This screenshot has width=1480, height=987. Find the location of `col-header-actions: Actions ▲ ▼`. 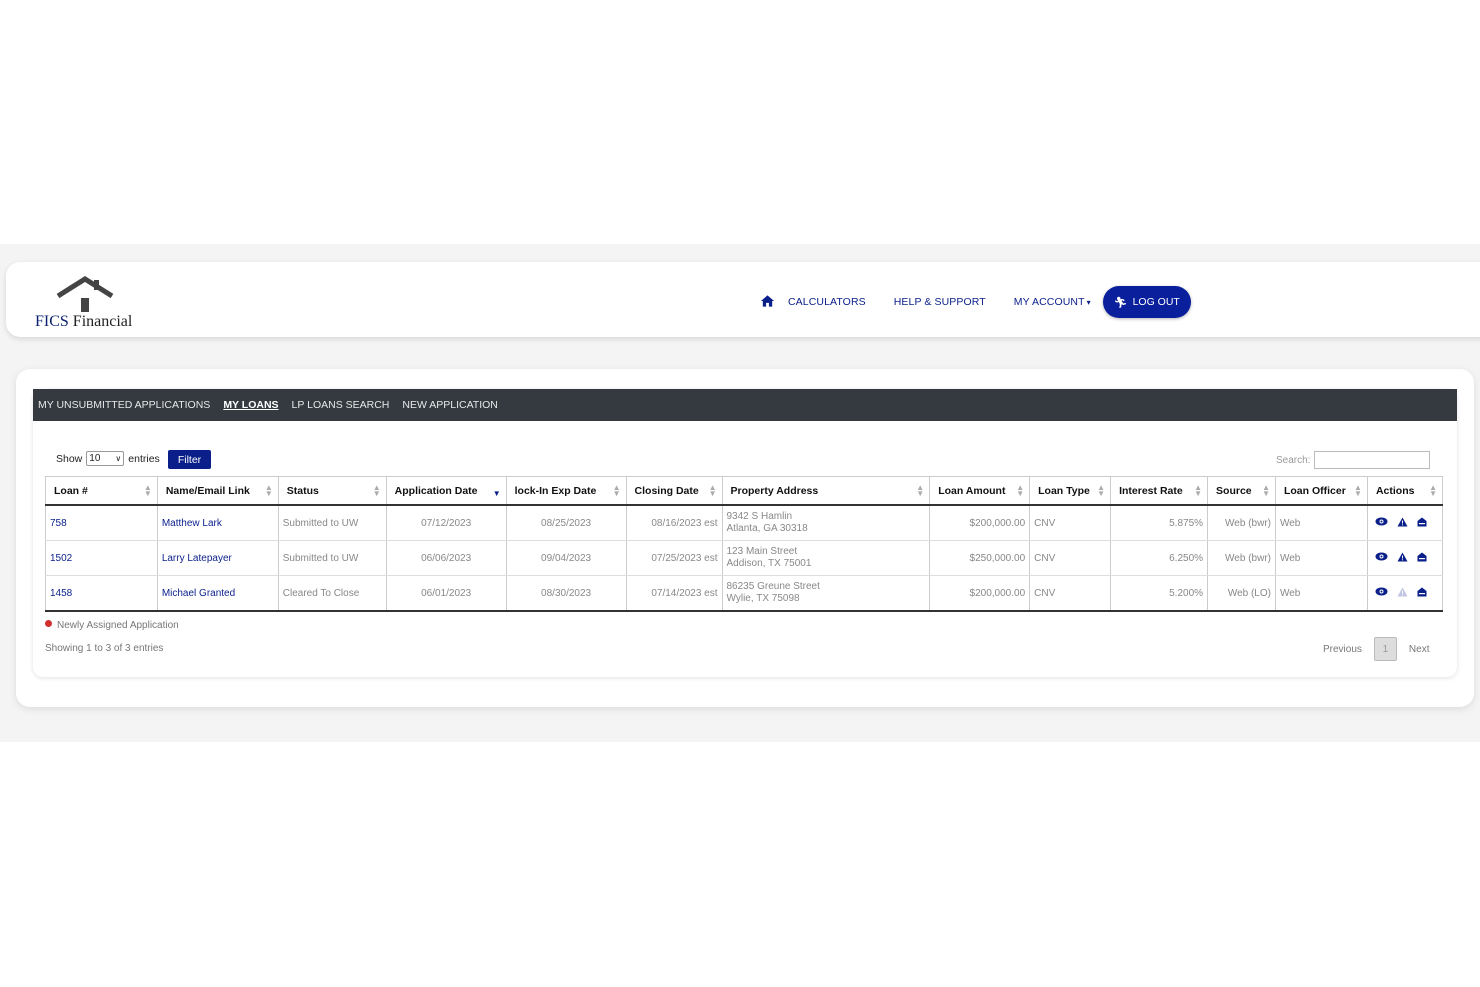

col-header-actions: Actions ▲ ▼ is located at coordinates (1405, 491).